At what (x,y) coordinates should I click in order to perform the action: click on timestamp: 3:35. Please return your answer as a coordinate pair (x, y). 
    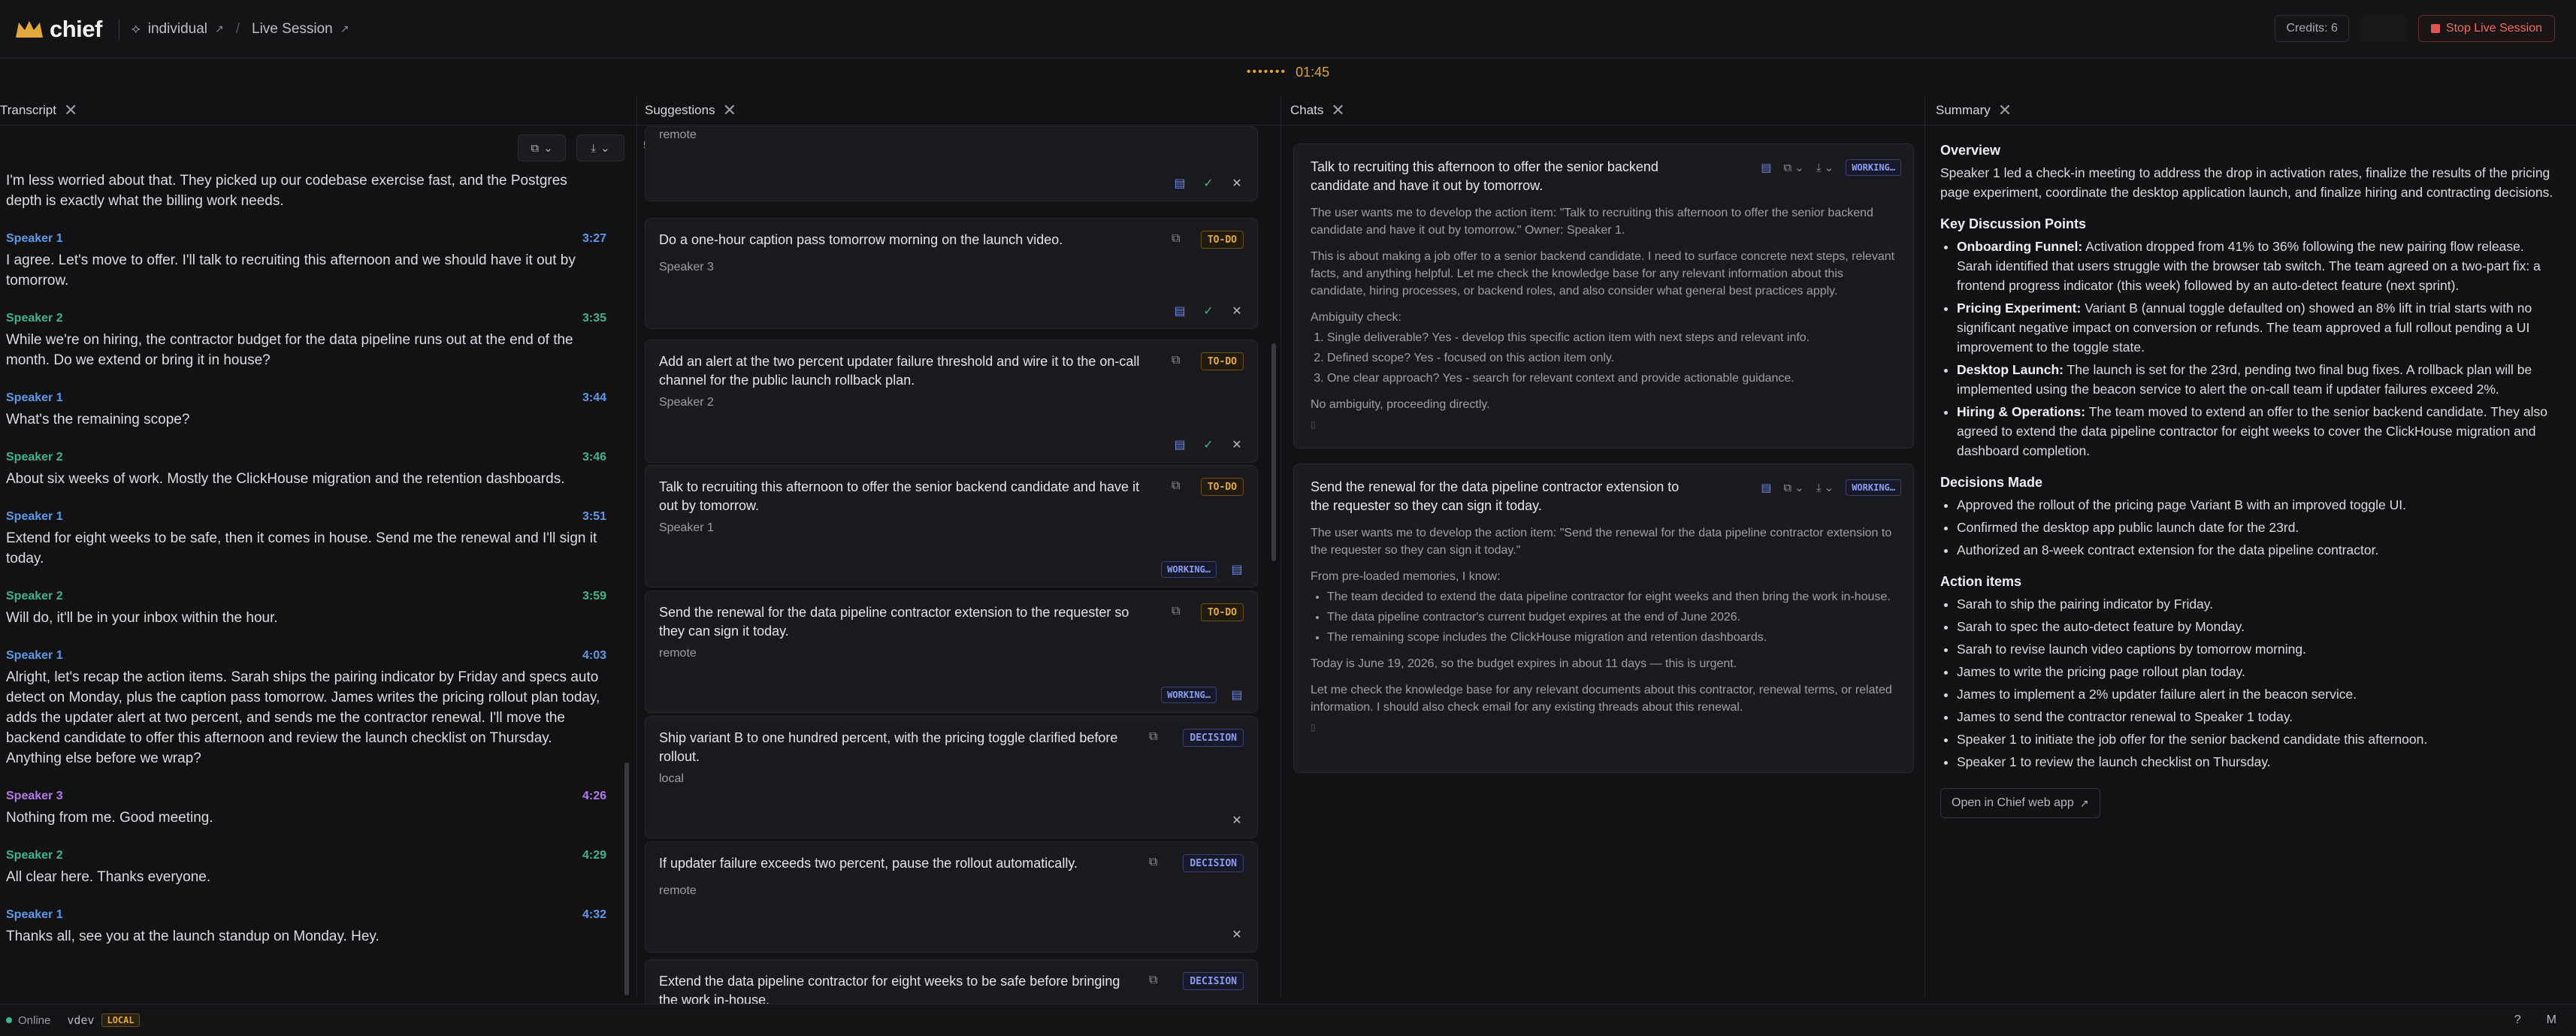
    Looking at the image, I should click on (594, 318).